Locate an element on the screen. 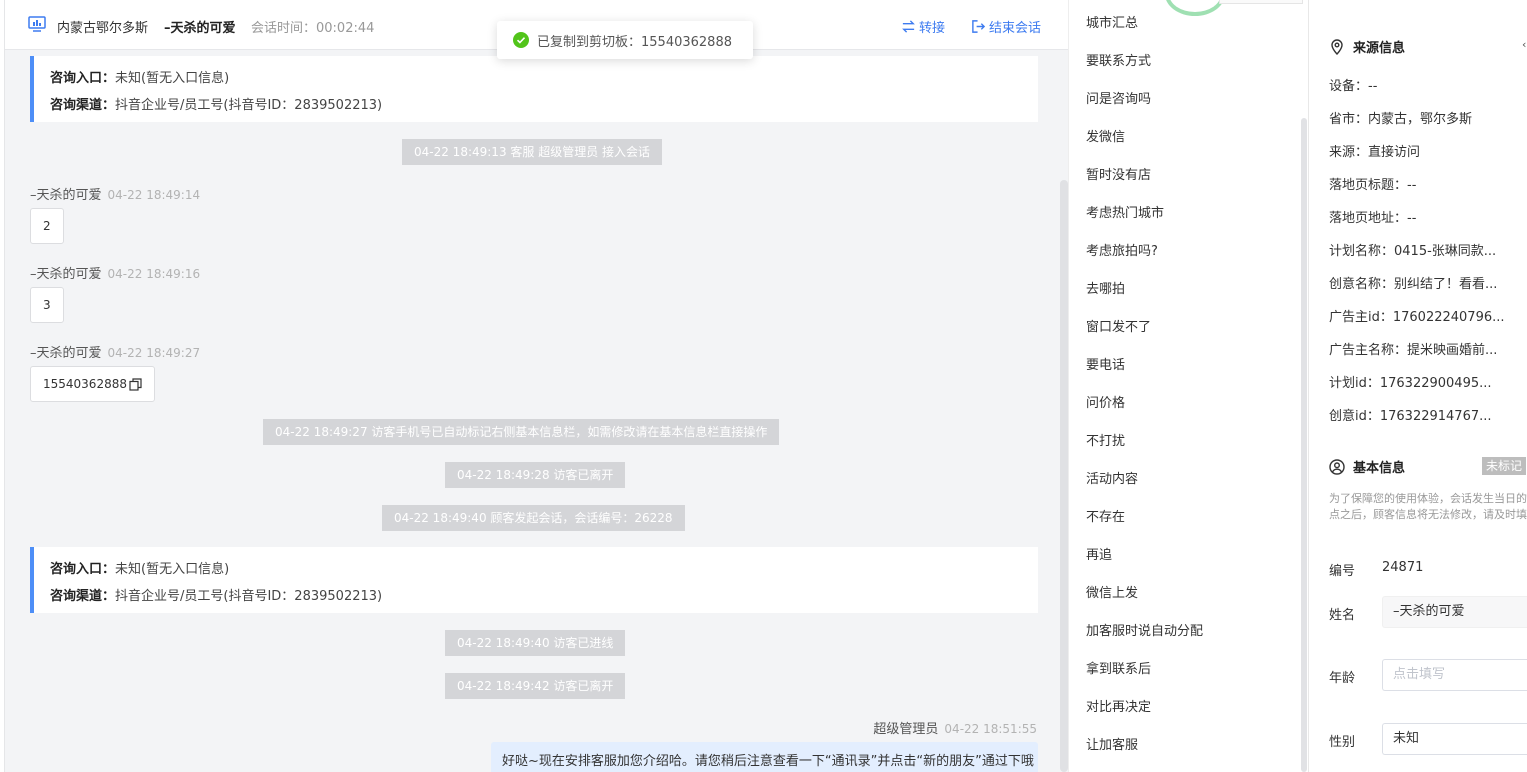  quick-phrase-item: 去哪拍 is located at coordinates (1105, 287).